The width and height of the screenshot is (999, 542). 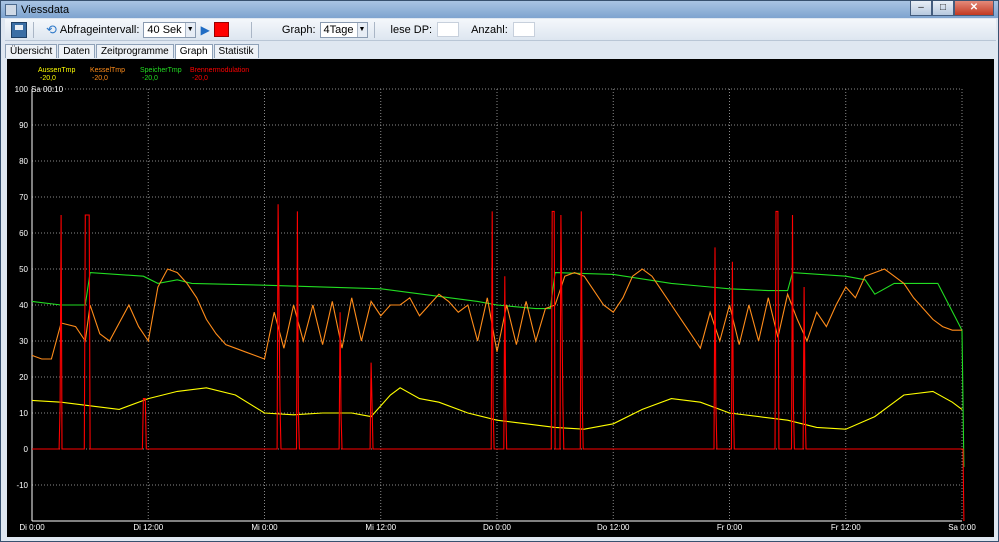 I want to click on legend-label: AussenTmp, so click(x=56, y=70).